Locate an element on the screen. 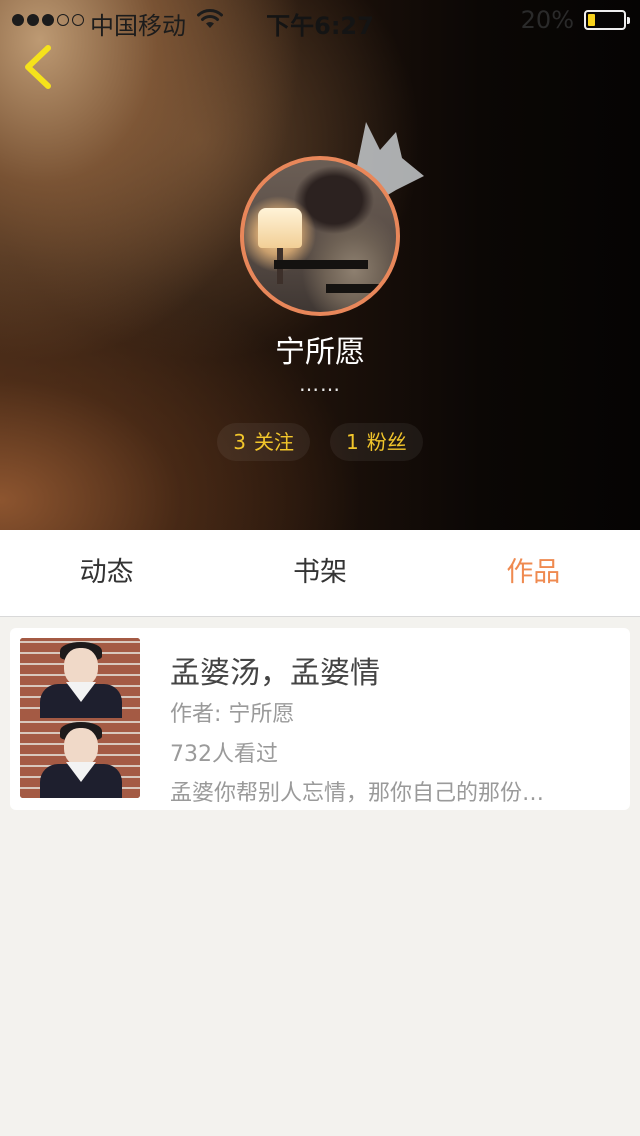 This screenshot has height=1136, width=640. followers-button: 1 粉丝 is located at coordinates (376, 442).